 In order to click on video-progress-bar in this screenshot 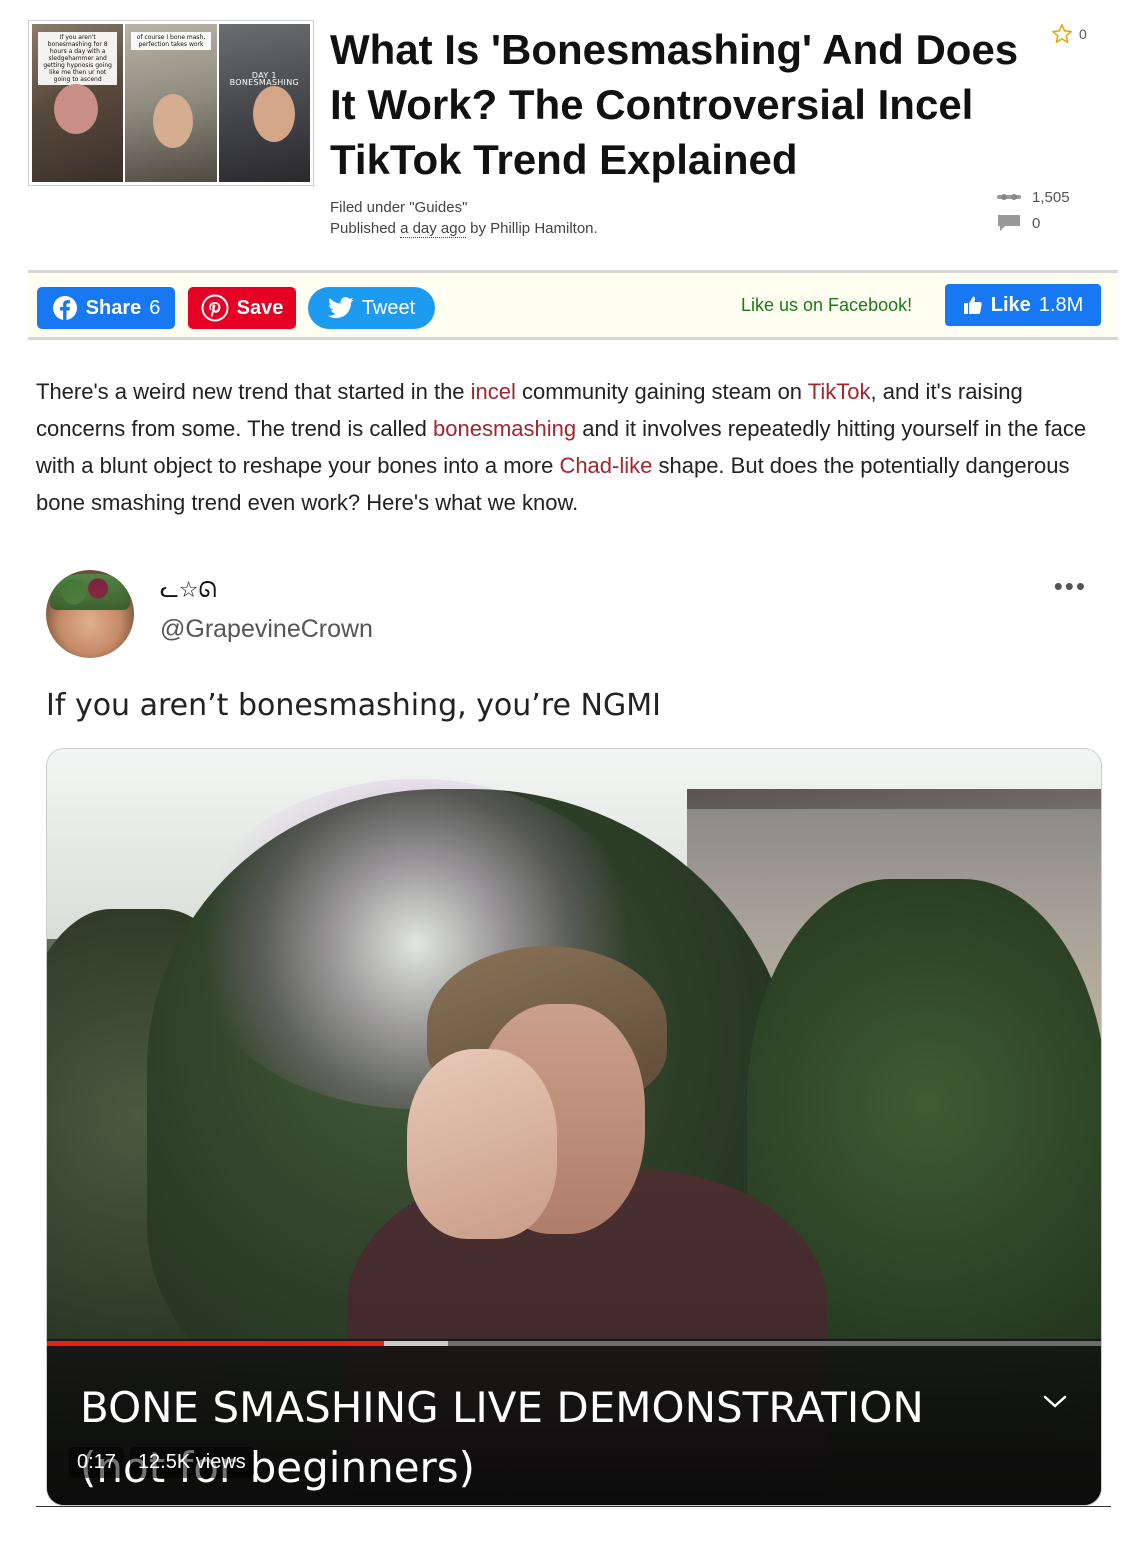, I will do `click(574, 1343)`.